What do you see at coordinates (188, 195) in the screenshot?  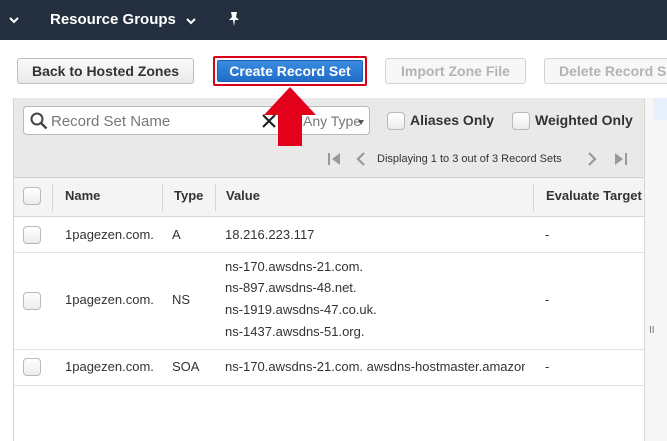 I see `column-header-type: Type` at bounding box center [188, 195].